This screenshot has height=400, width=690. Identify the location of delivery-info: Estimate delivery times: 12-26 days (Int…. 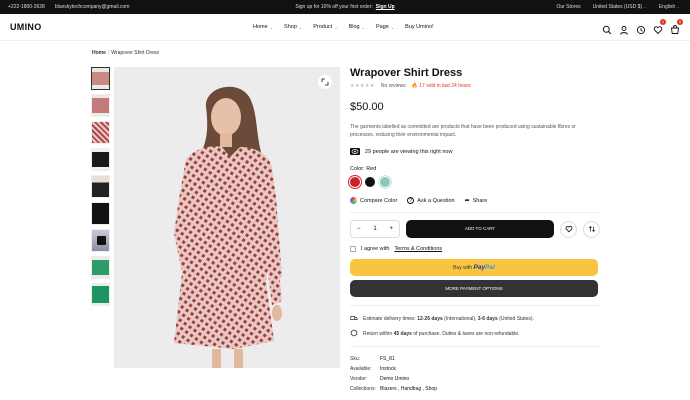
(475, 319).